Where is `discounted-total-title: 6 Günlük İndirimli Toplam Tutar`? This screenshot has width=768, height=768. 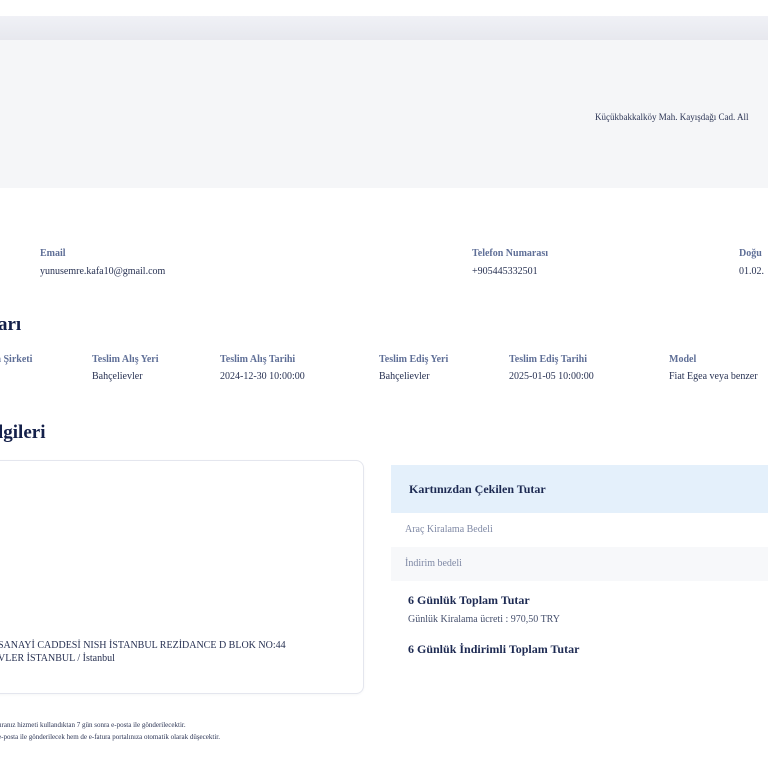
discounted-total-title: 6 Günlük İndirimli Toplam Tutar is located at coordinates (494, 649).